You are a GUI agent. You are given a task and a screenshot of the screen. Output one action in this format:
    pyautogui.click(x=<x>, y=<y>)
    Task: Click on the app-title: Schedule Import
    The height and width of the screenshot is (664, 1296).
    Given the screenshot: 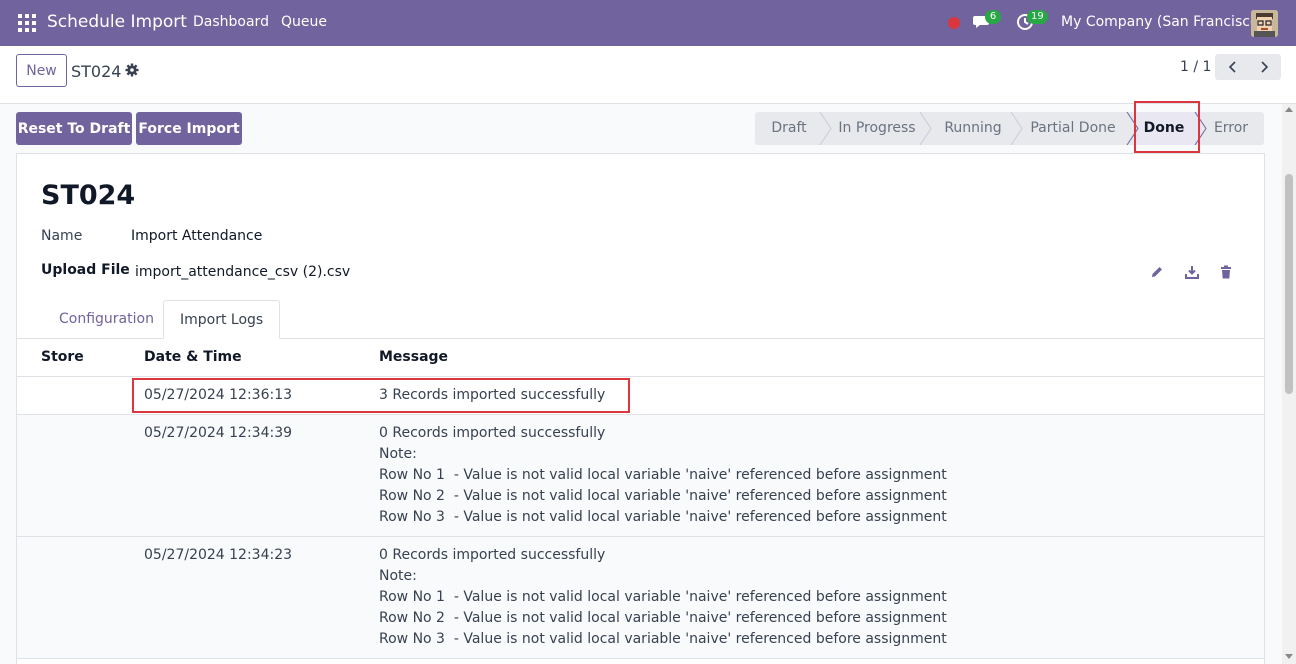 What is the action you would take?
    pyautogui.click(x=117, y=22)
    